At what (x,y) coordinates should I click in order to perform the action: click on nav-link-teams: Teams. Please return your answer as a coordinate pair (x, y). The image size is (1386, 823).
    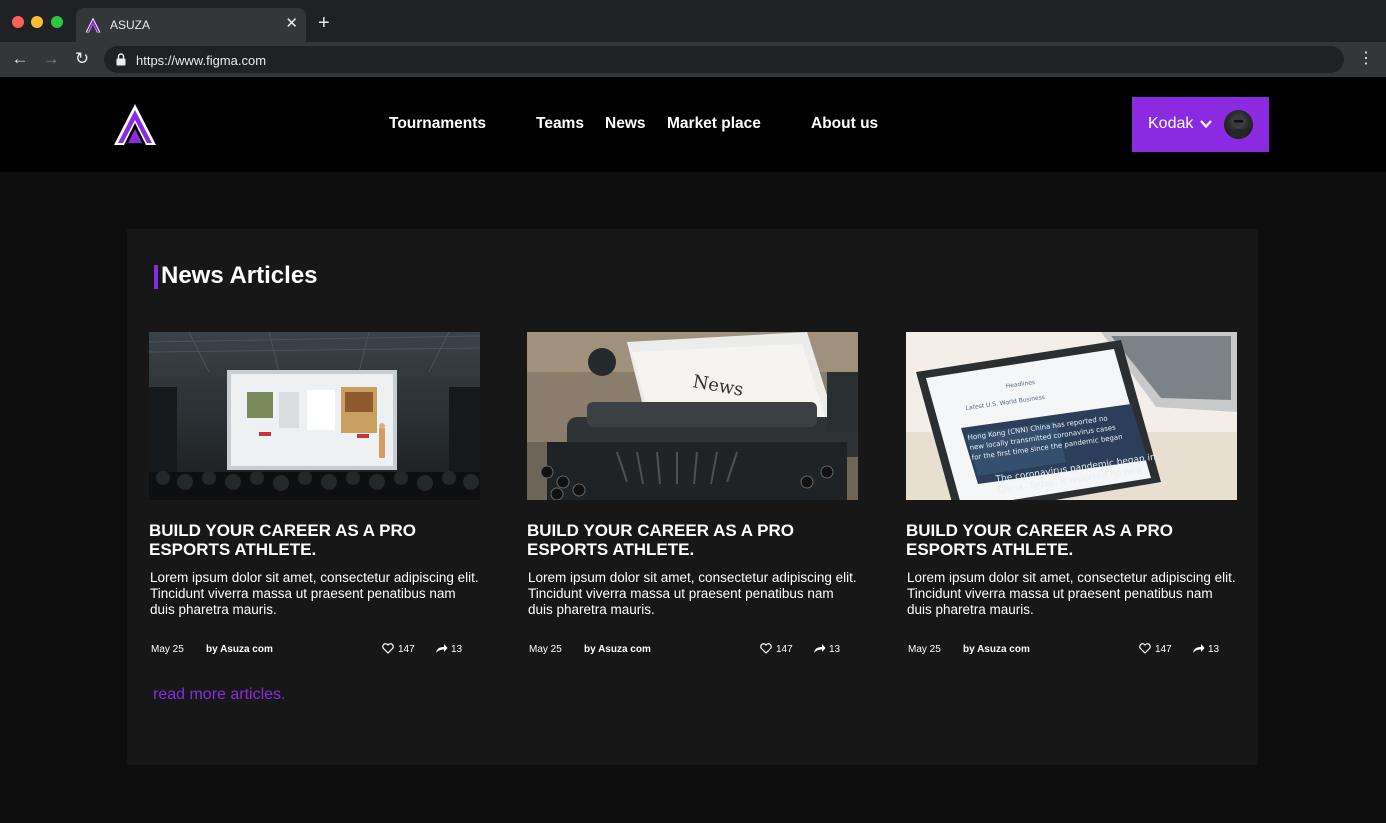
    Looking at the image, I should click on (560, 124).